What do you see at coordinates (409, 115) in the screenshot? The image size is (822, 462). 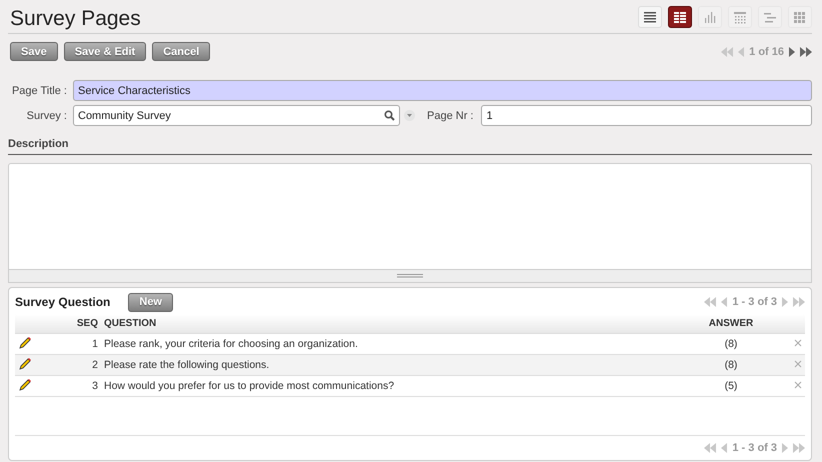 I see `dropdown-icon` at bounding box center [409, 115].